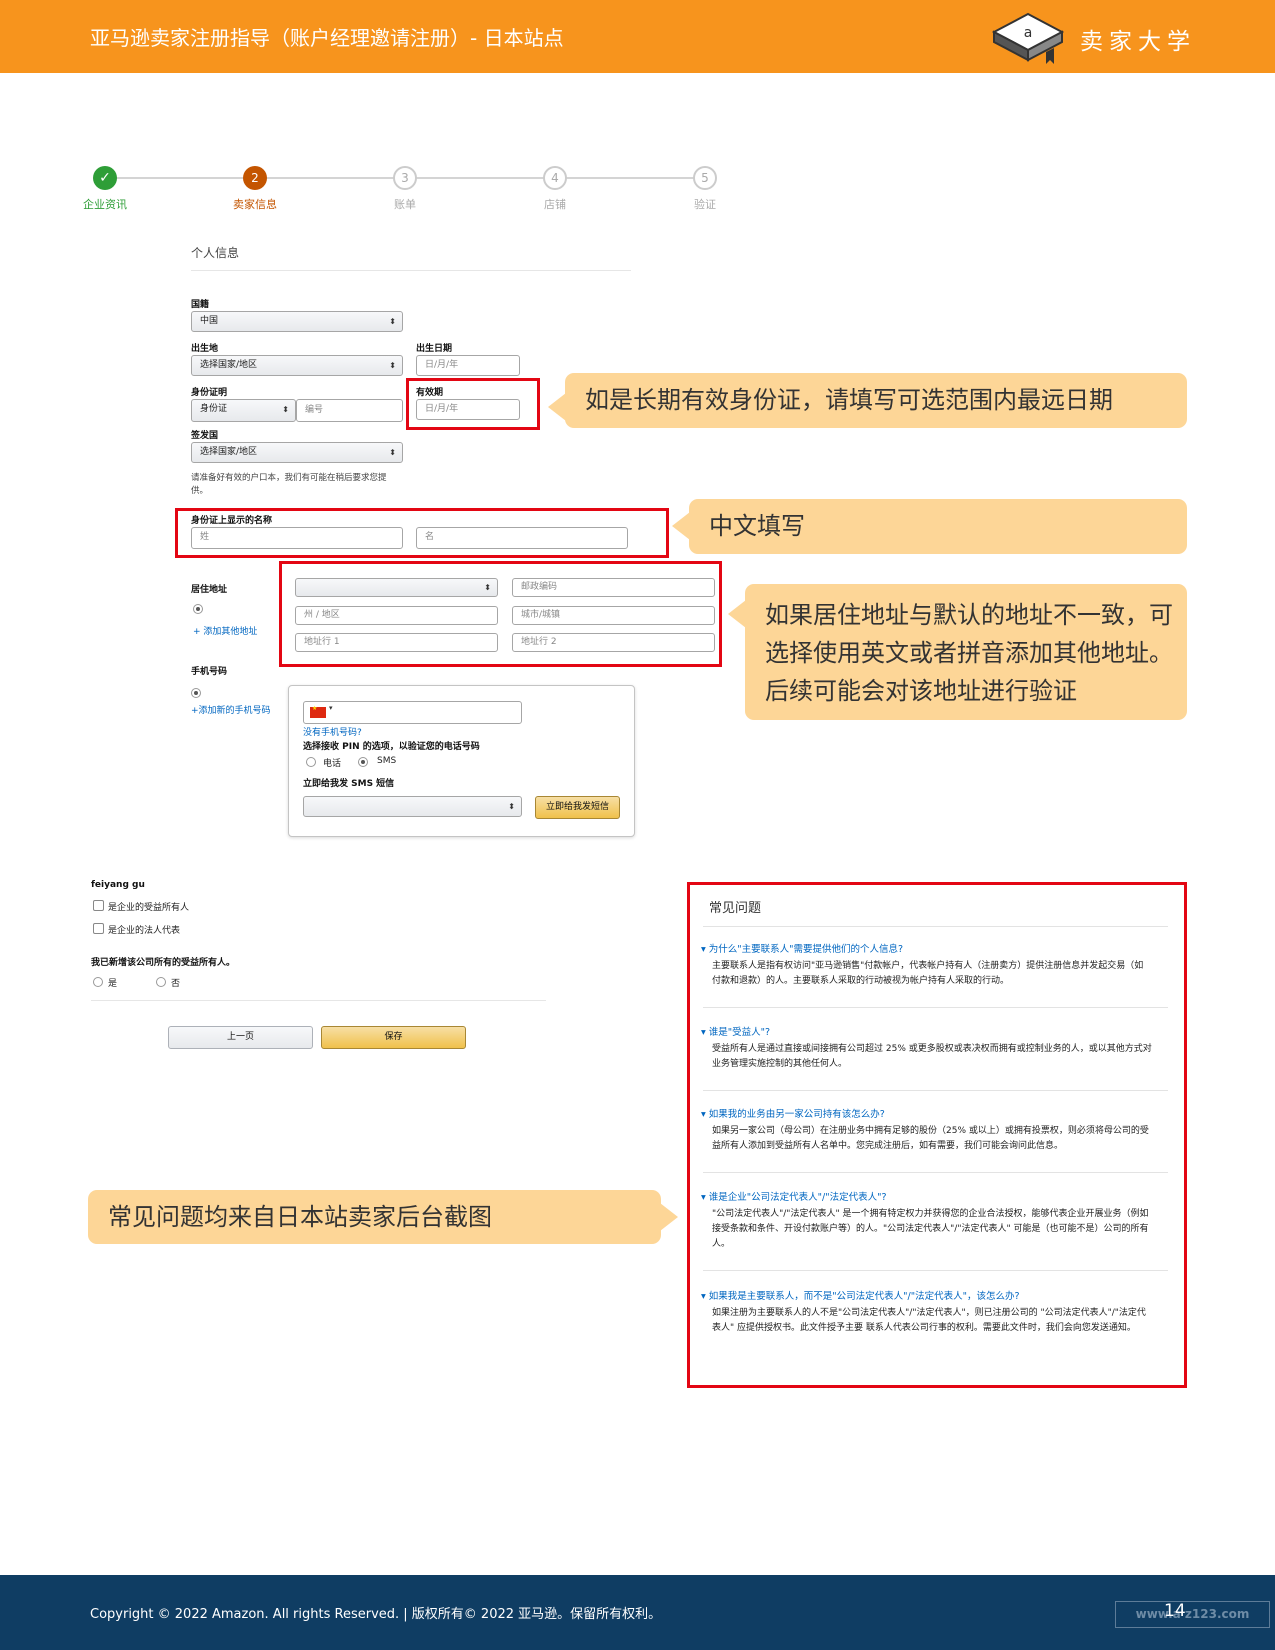 This screenshot has width=1275, height=1650. What do you see at coordinates (412, 712) in the screenshot?
I see `phone-number-input` at bounding box center [412, 712].